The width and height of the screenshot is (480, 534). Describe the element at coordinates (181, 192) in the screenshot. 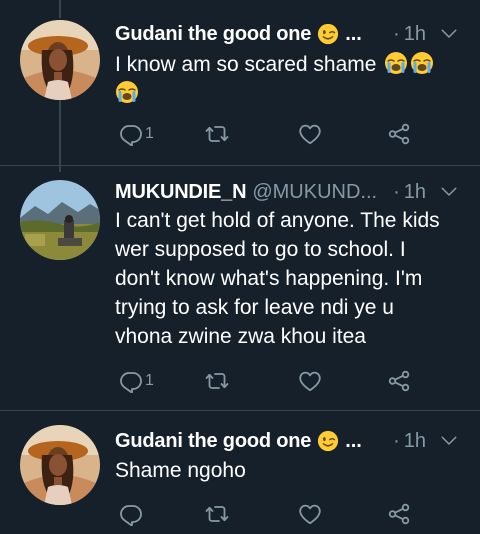

I see `display-name: MUKUNDIE_N` at that location.